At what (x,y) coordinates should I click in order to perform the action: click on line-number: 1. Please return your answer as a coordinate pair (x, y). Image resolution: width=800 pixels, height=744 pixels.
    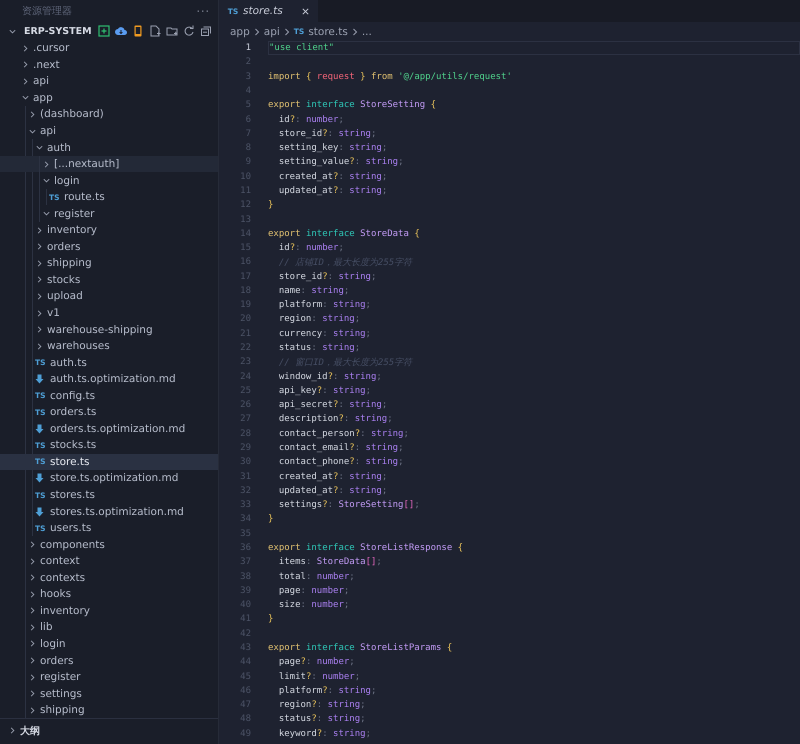
    Looking at the image, I should click on (247, 48).